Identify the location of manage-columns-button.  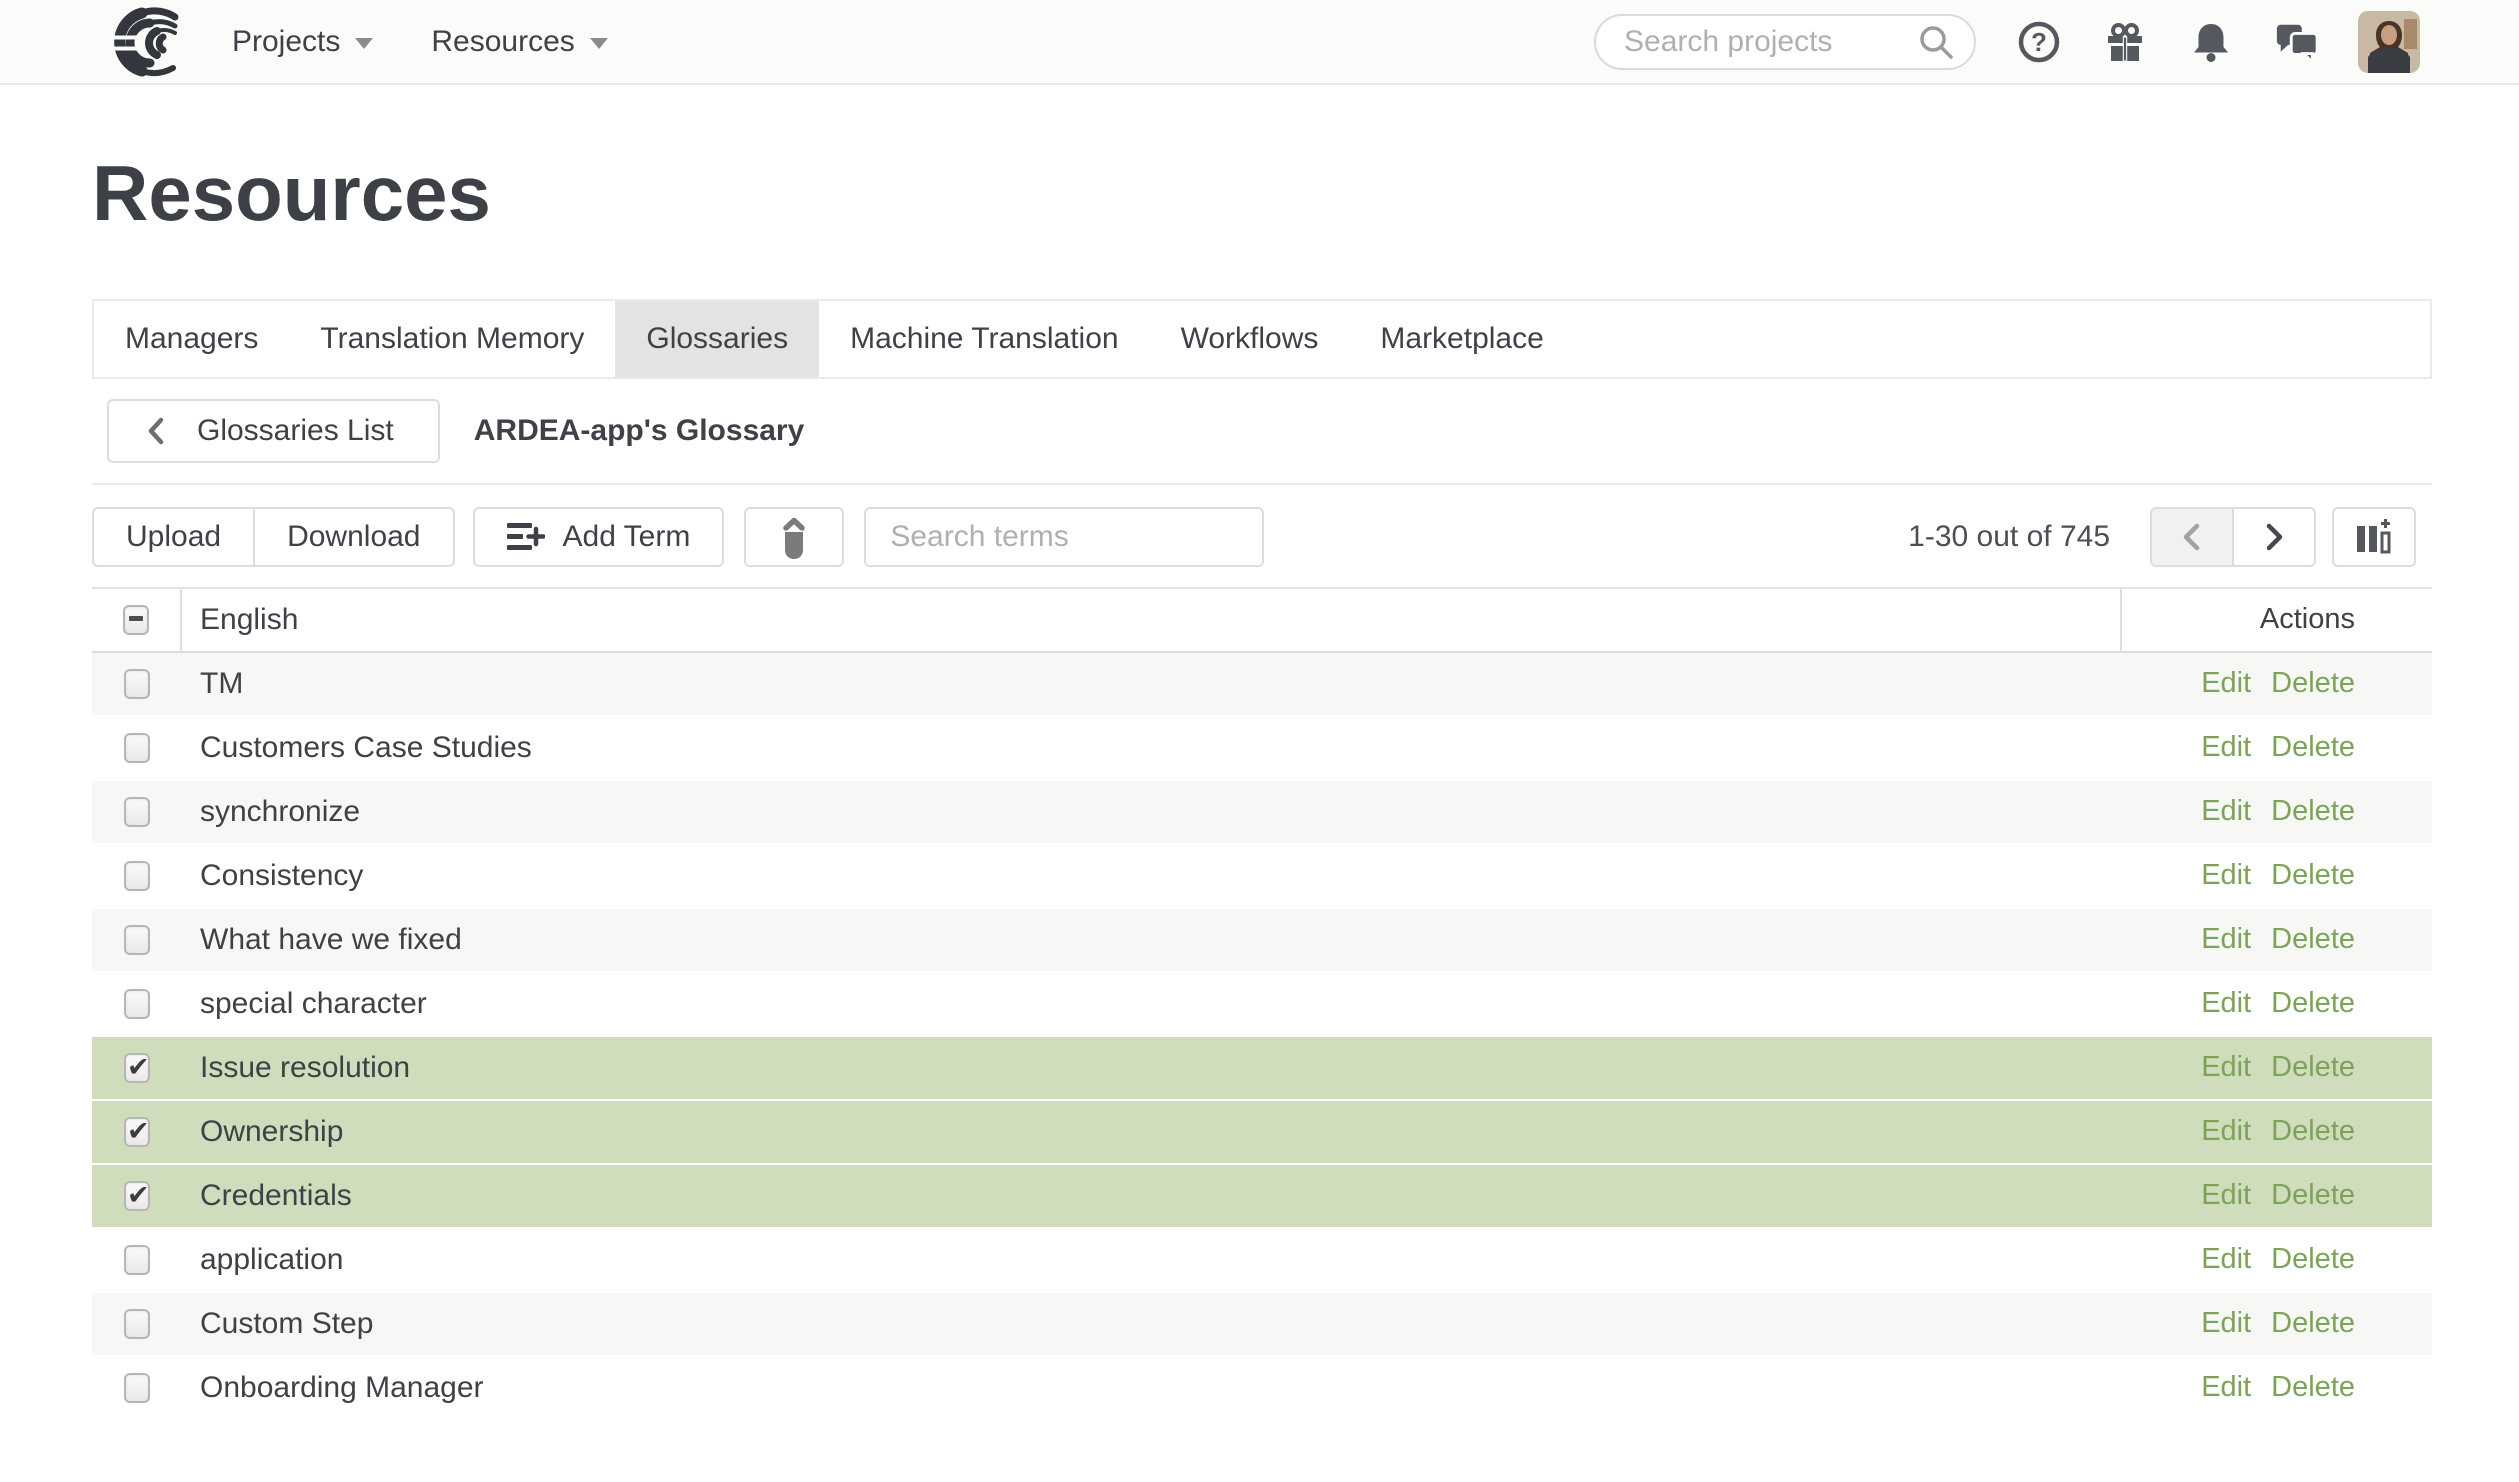
(2374, 536).